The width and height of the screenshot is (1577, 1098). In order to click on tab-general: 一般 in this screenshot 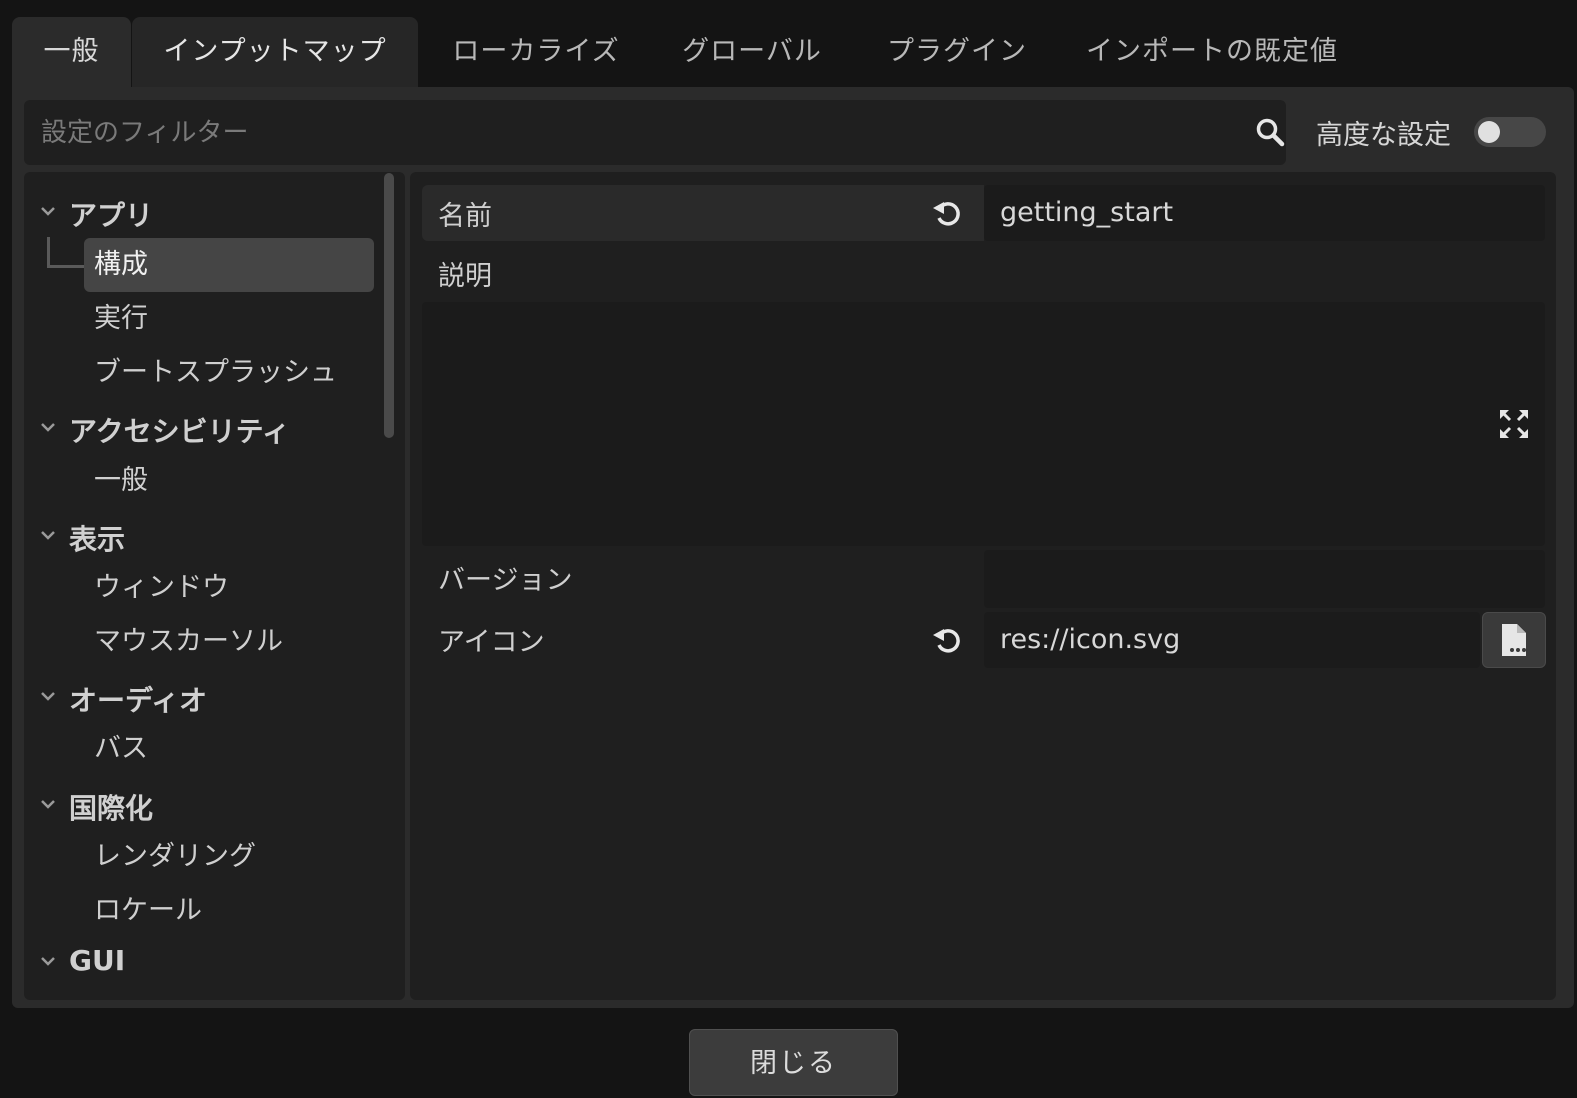, I will do `click(71, 52)`.